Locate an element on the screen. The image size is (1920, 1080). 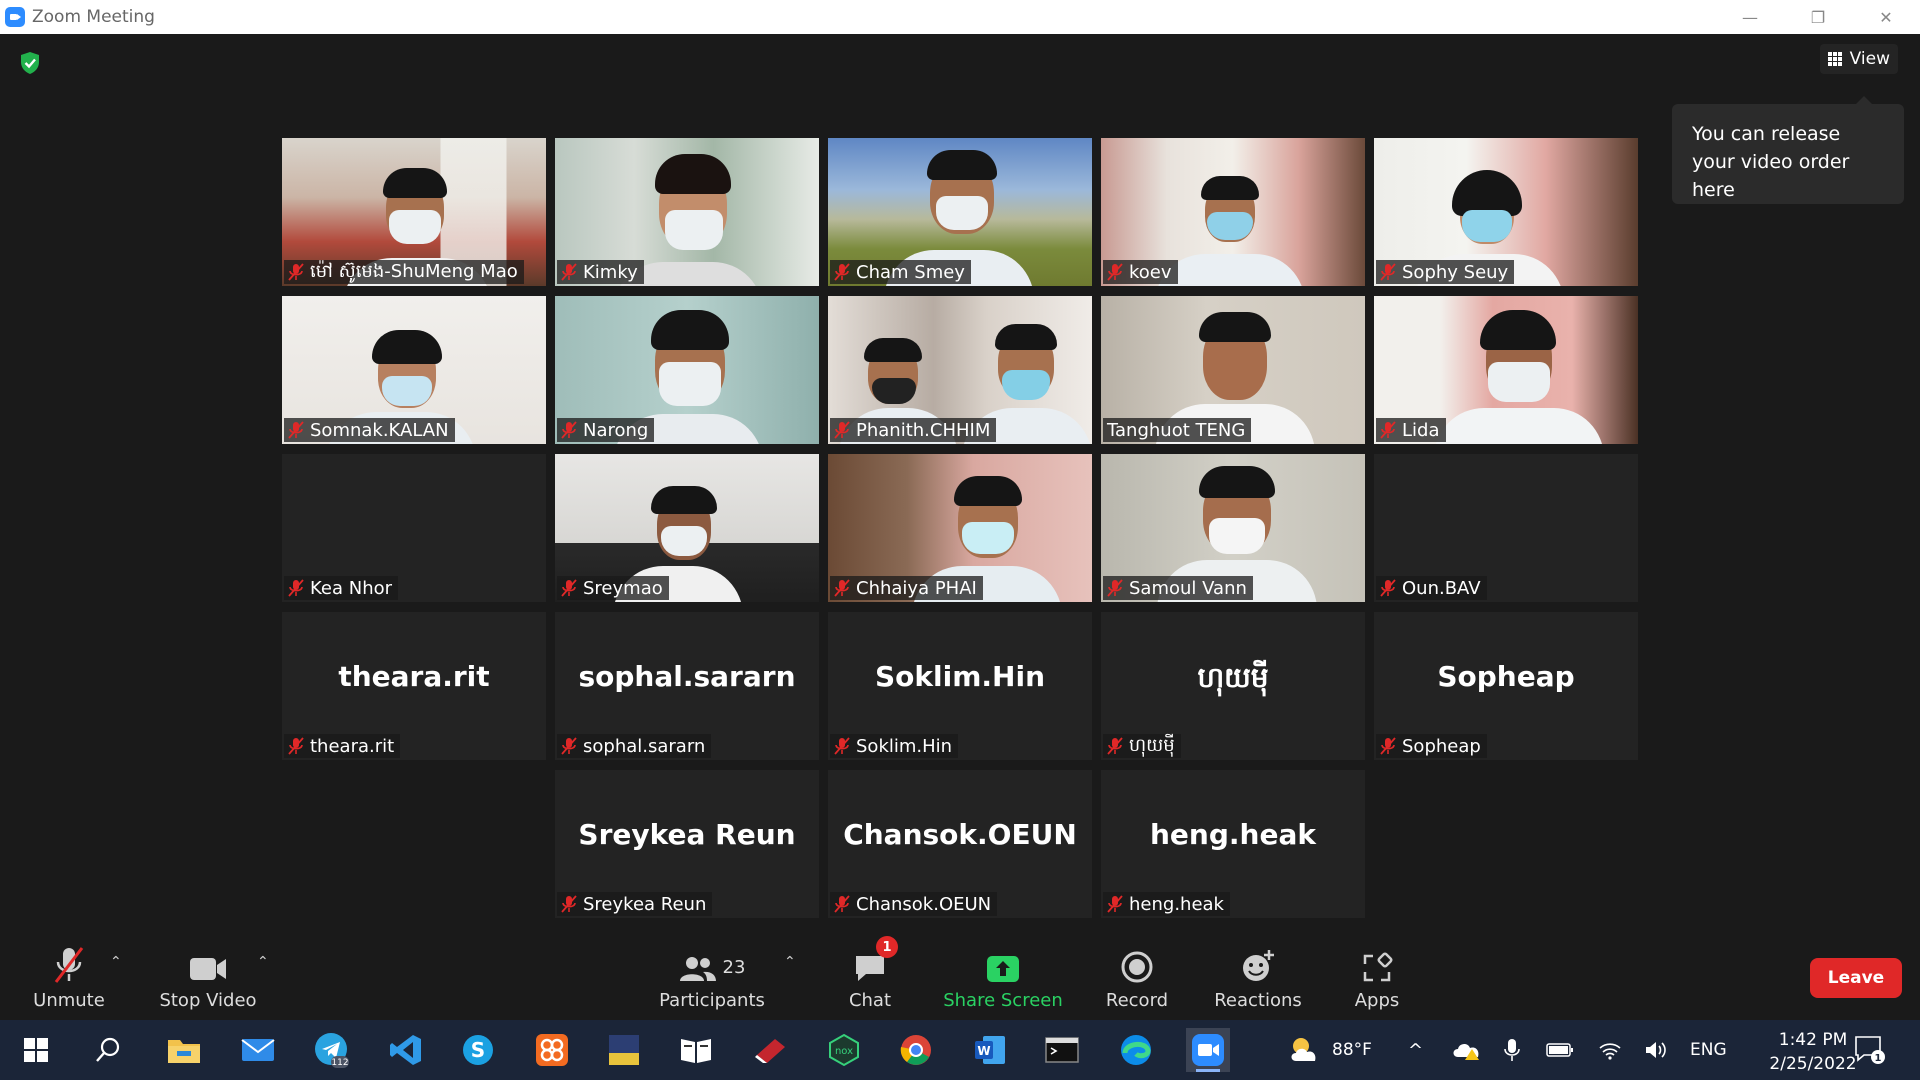
taskbar-app-nox: nox is located at coordinates (844, 1050).